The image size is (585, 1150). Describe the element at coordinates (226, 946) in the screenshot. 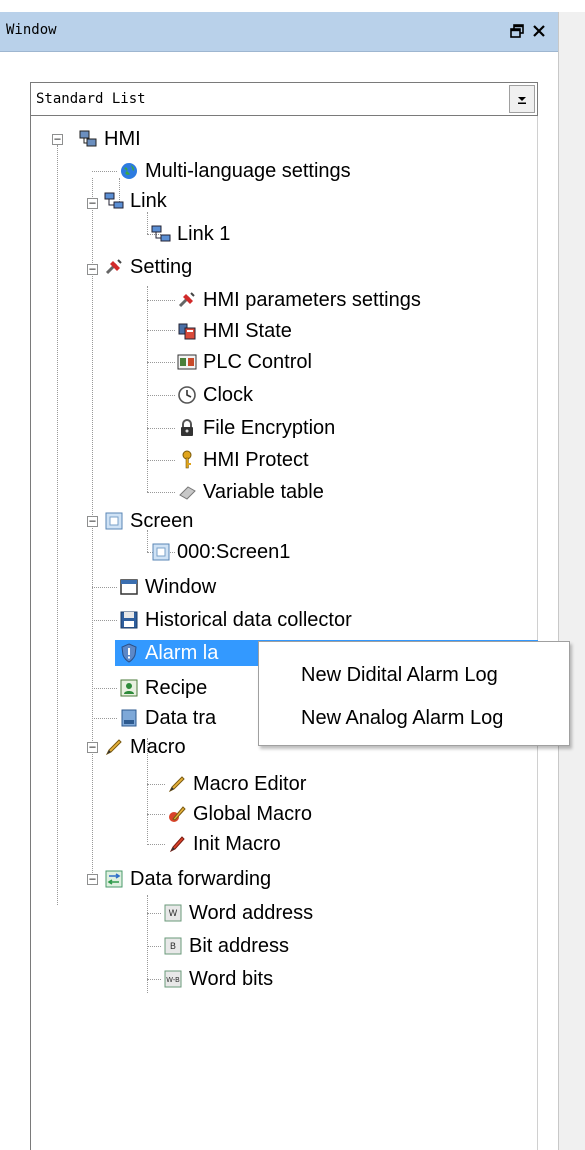

I see `tree-node-bit-address: B Bit address` at that location.